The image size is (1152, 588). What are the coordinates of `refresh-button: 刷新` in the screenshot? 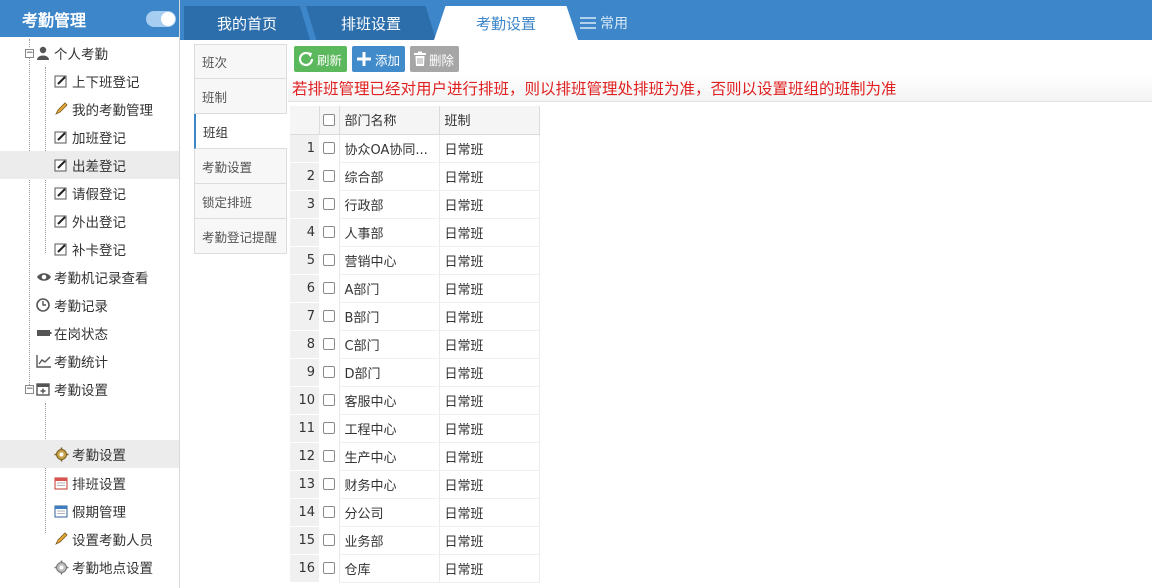 It's located at (321, 59).